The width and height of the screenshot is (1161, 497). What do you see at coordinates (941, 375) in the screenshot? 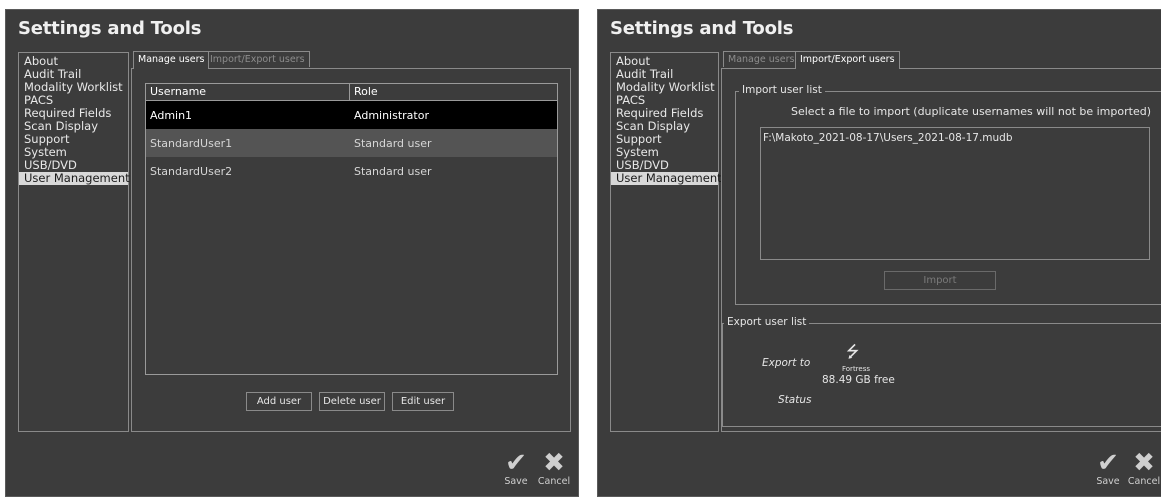
I see `export-group` at bounding box center [941, 375].